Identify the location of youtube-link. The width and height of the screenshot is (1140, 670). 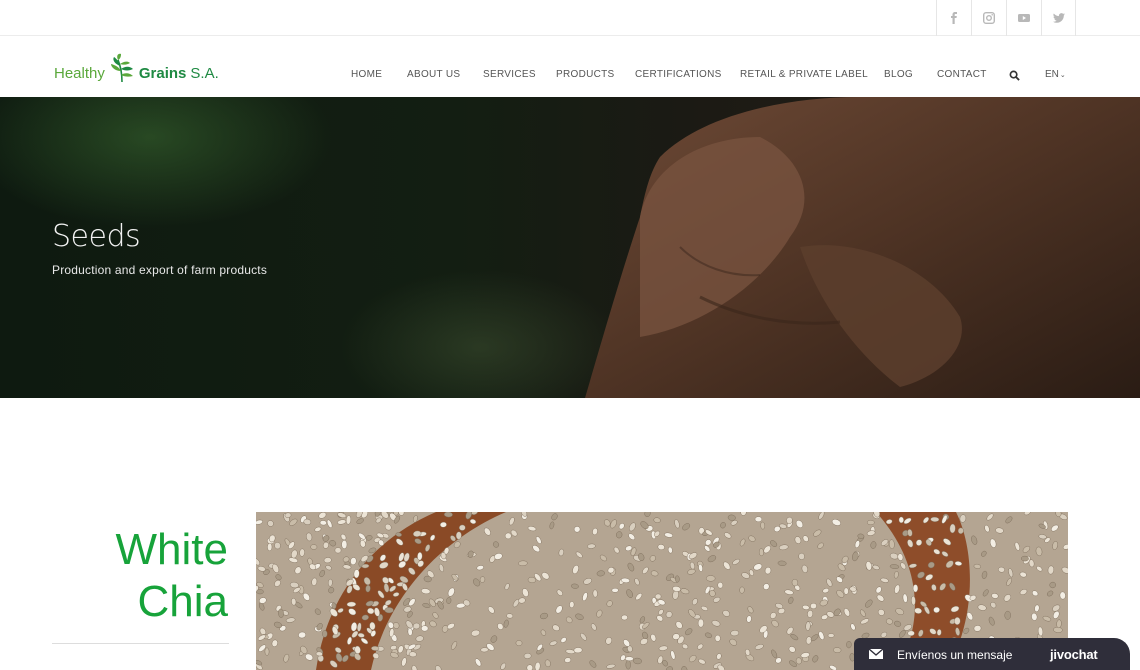
(1023, 18).